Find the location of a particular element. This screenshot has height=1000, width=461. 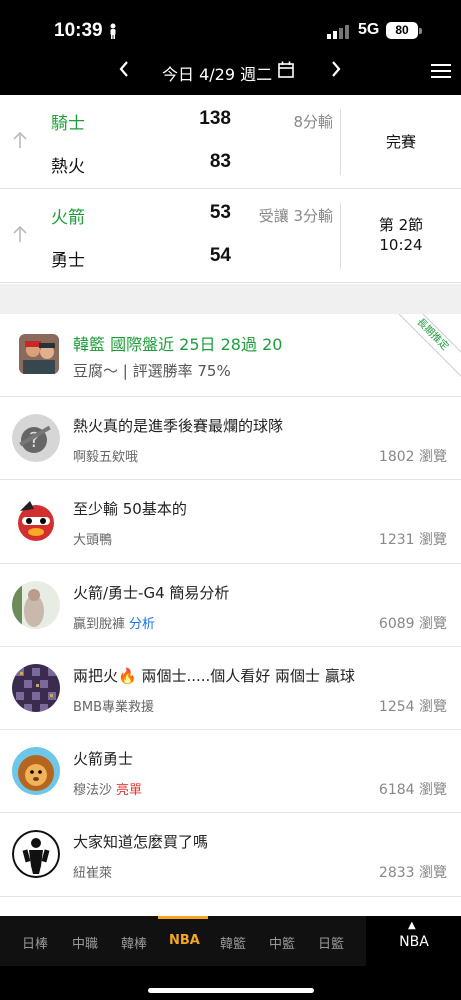

team-score: 54 is located at coordinates (220, 255).